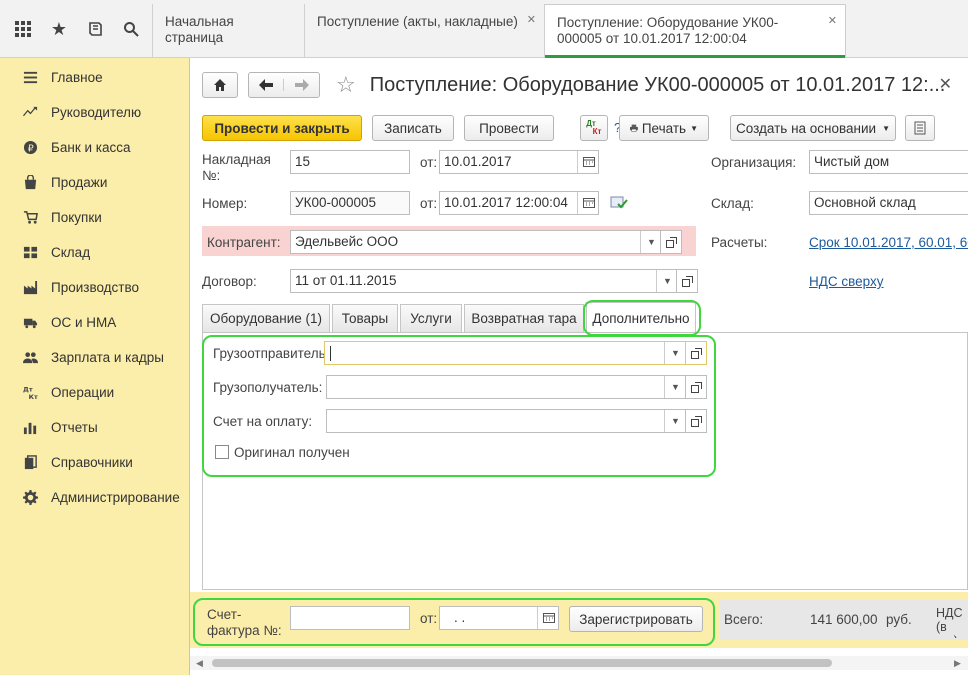  Describe the element at coordinates (506, 421) in the screenshot. I see `payment-invoice-field: ▼` at that location.